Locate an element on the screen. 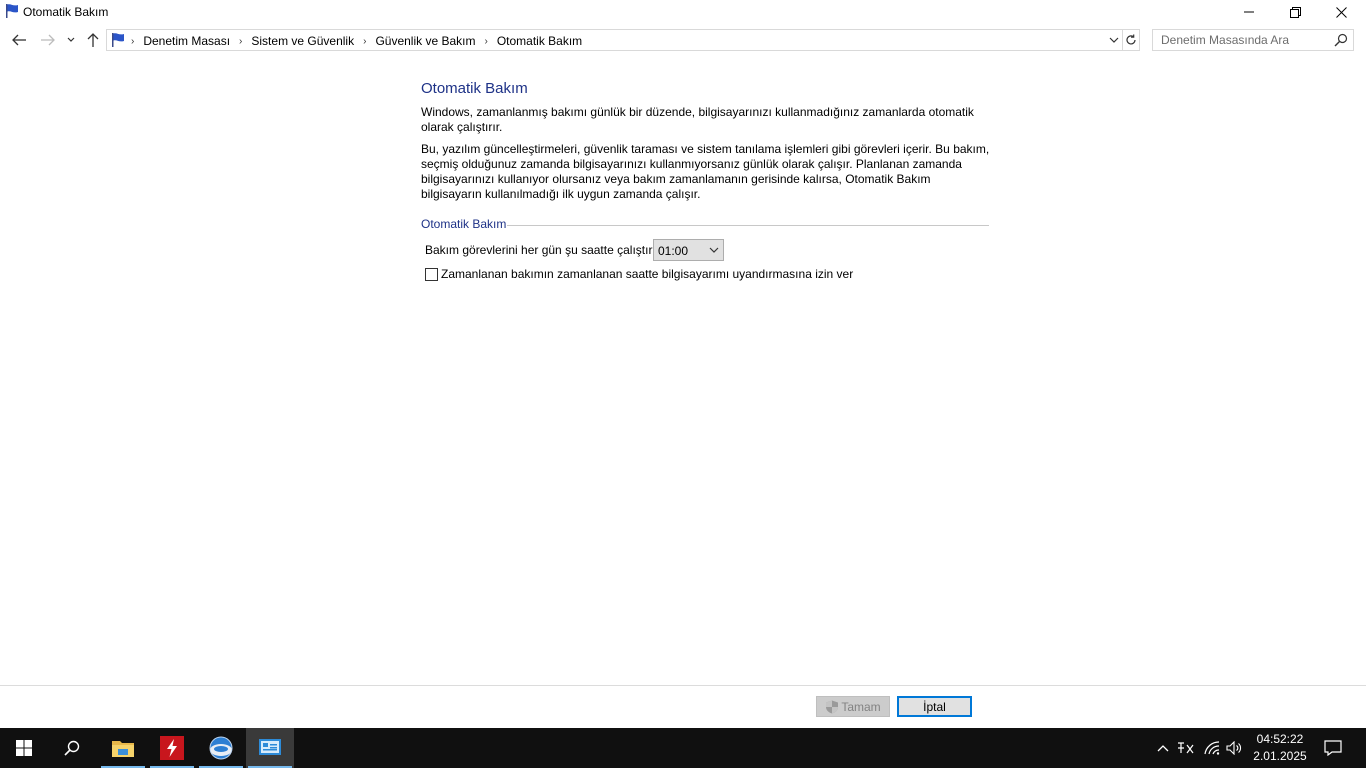  breadcrumb-otomatik-bakim: Otomatik Bakım is located at coordinates (539, 41).